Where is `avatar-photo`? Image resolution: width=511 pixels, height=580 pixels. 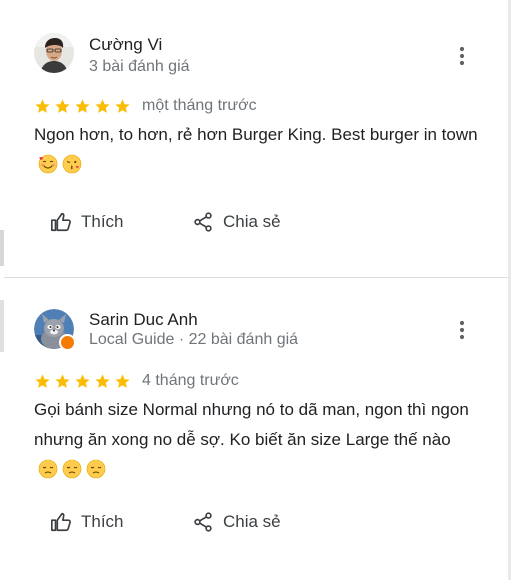
avatar-photo is located at coordinates (54, 53).